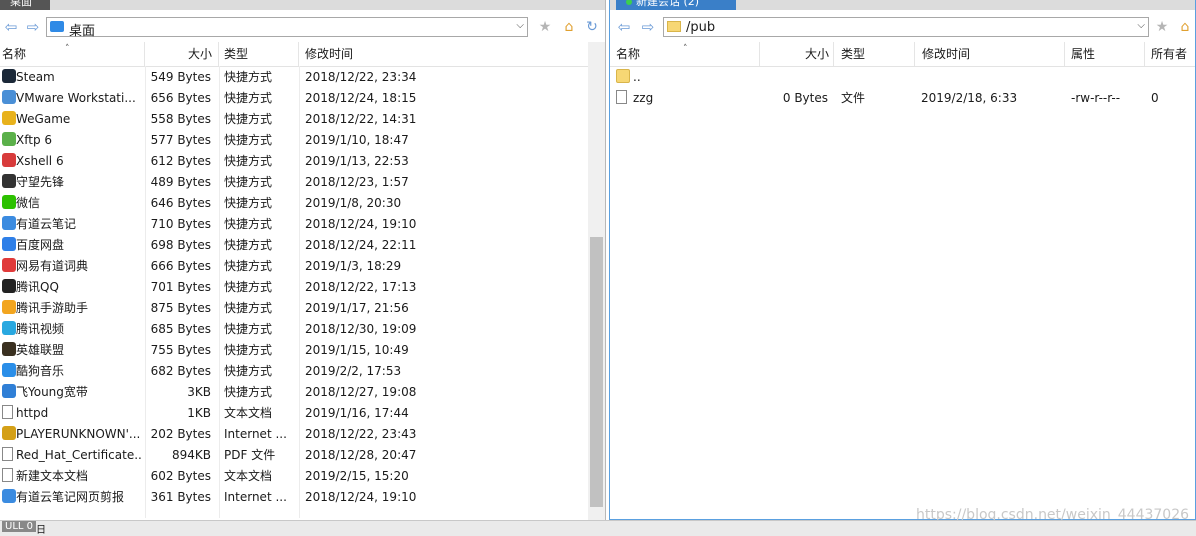  What do you see at coordinates (72, 476) in the screenshot?
I see `cell-name: 新建文本文档` at bounding box center [72, 476].